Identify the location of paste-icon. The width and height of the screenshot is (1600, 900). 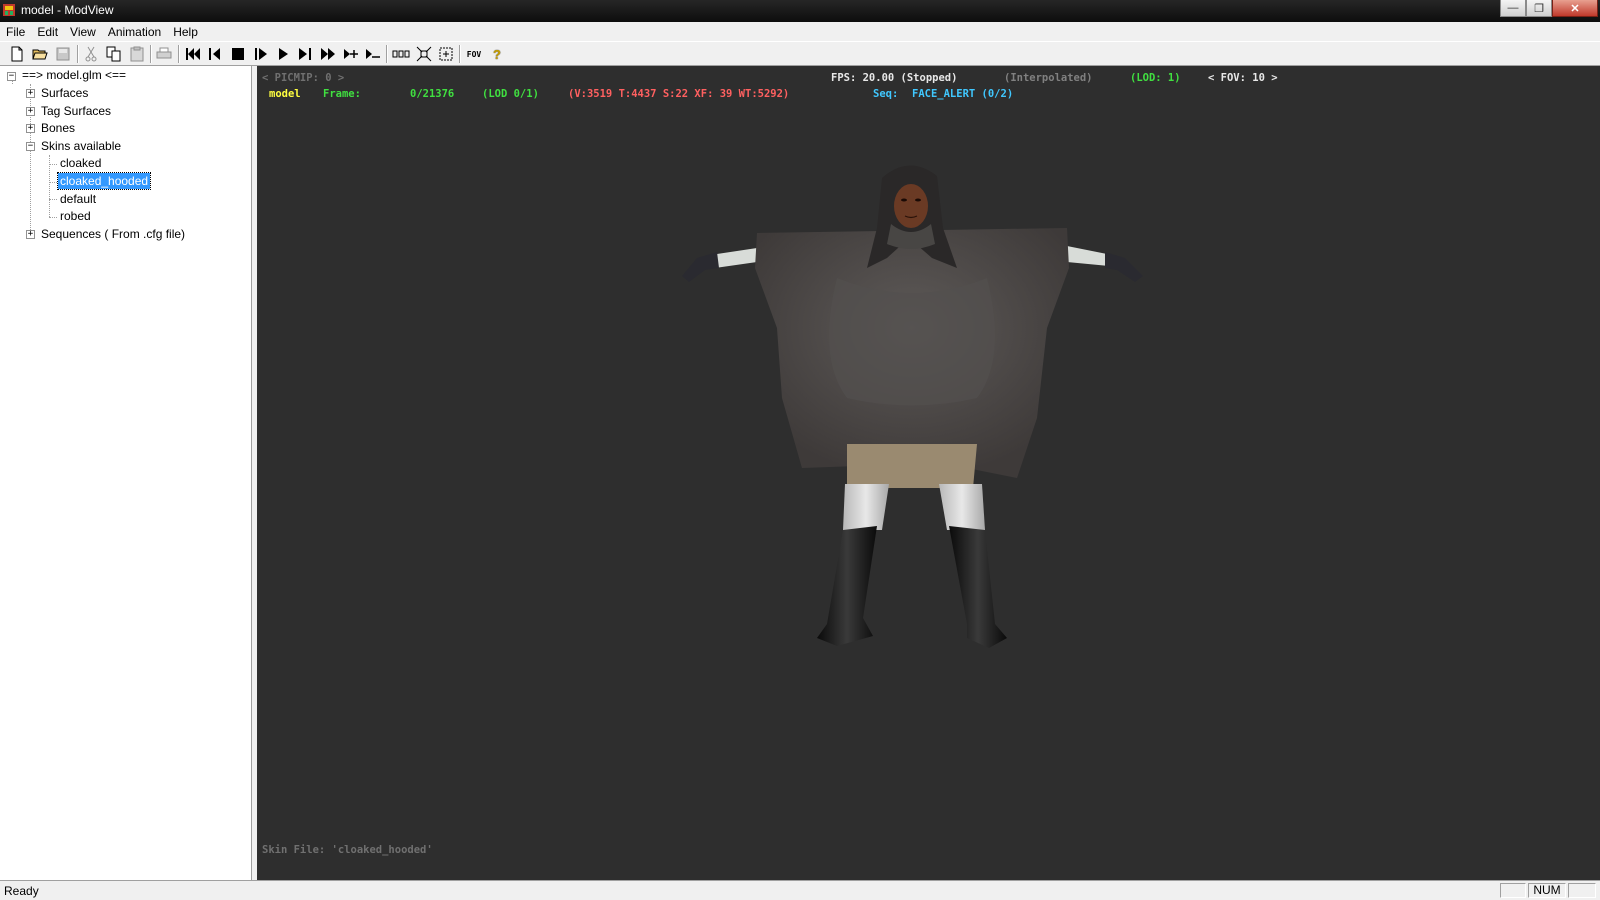
(137, 54).